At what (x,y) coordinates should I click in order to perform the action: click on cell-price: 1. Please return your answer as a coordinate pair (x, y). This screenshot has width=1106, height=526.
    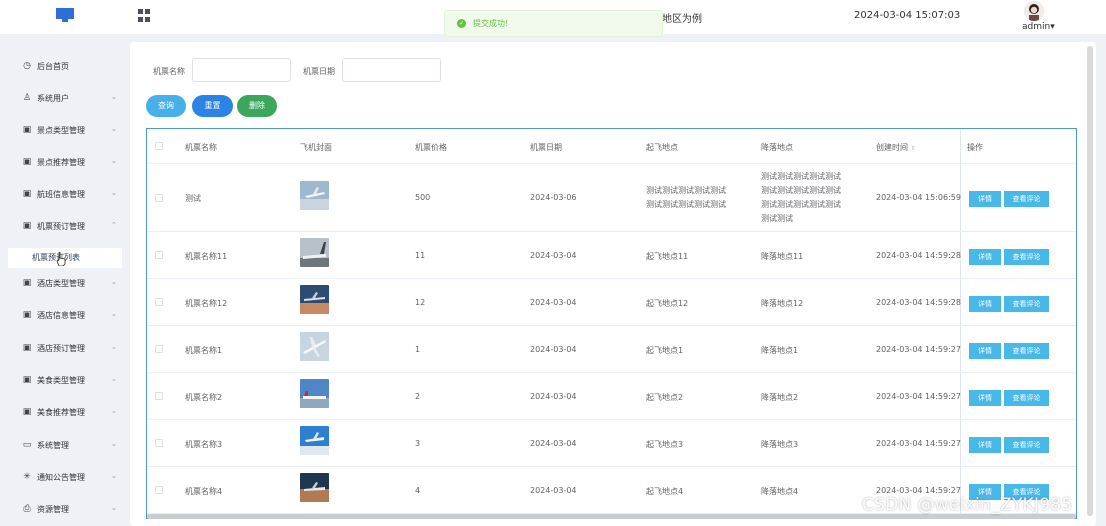
    Looking at the image, I should click on (418, 349).